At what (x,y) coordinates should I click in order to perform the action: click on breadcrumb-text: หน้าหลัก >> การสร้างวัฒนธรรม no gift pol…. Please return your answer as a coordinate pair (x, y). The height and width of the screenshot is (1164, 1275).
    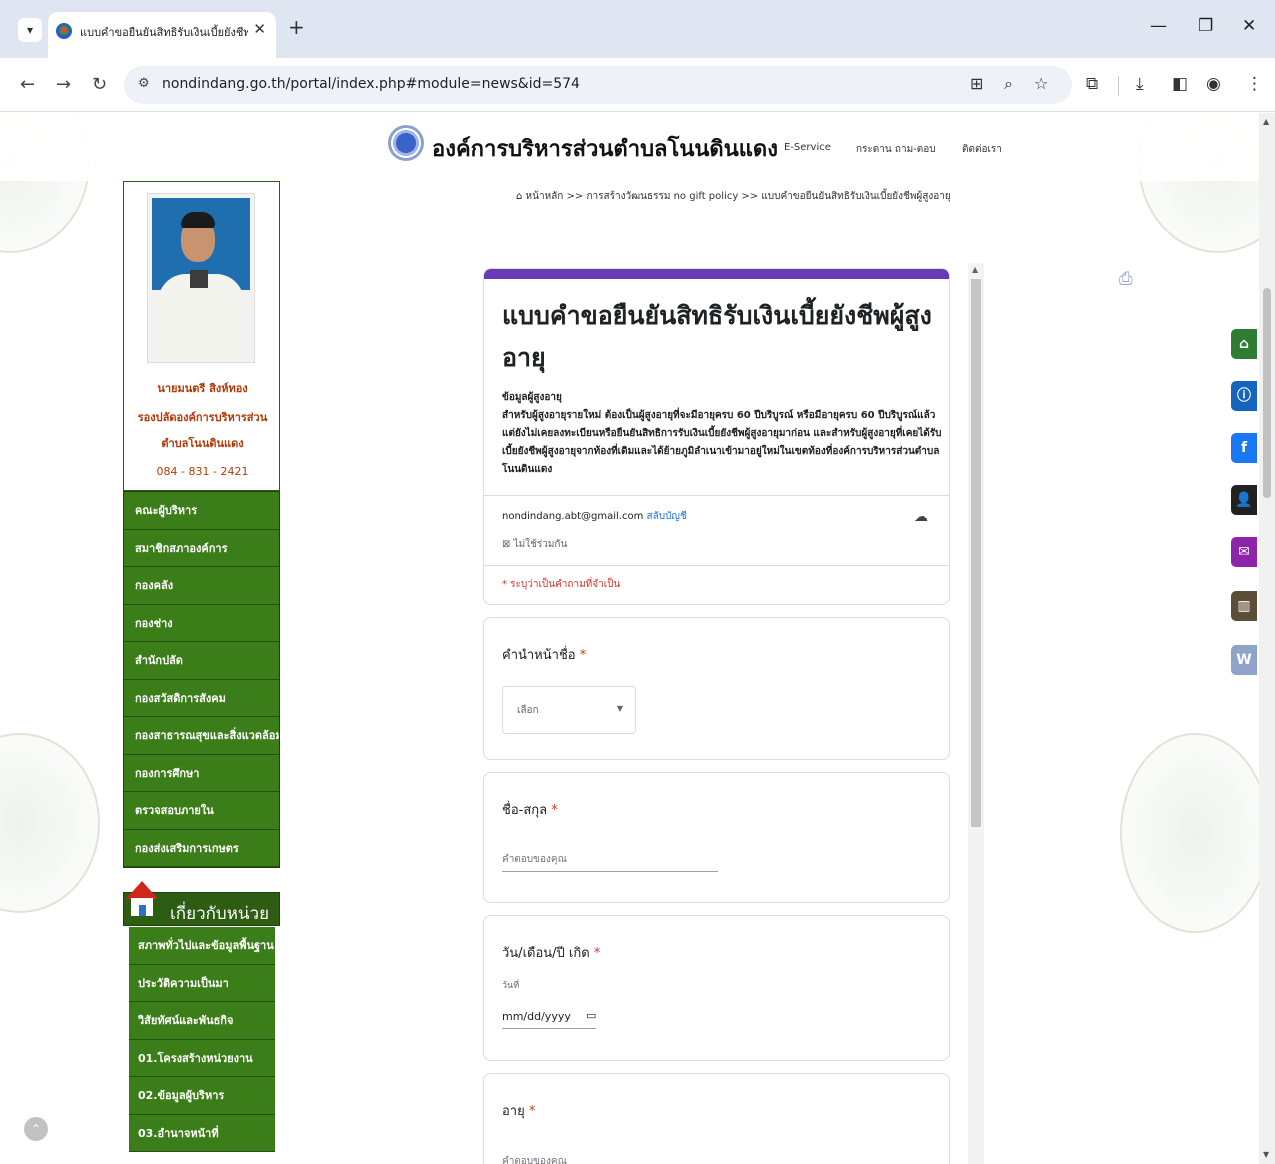
    Looking at the image, I should click on (738, 196).